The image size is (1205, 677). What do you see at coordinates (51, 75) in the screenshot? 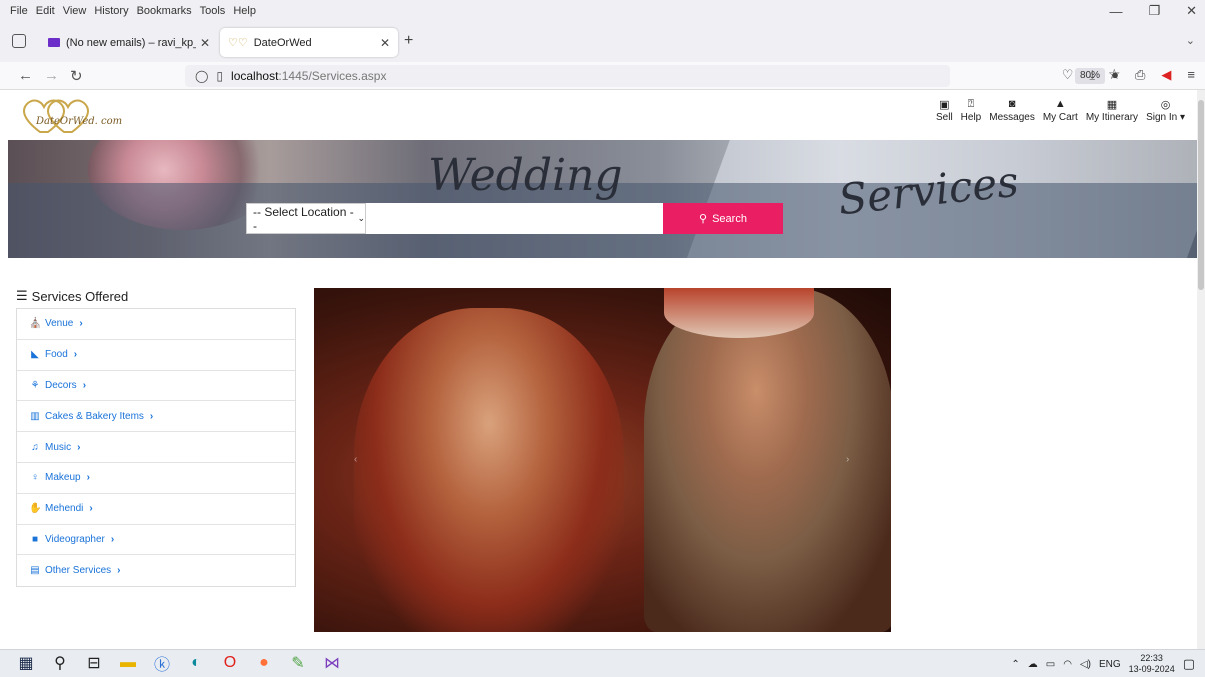
I see `forward-icon: →` at bounding box center [51, 75].